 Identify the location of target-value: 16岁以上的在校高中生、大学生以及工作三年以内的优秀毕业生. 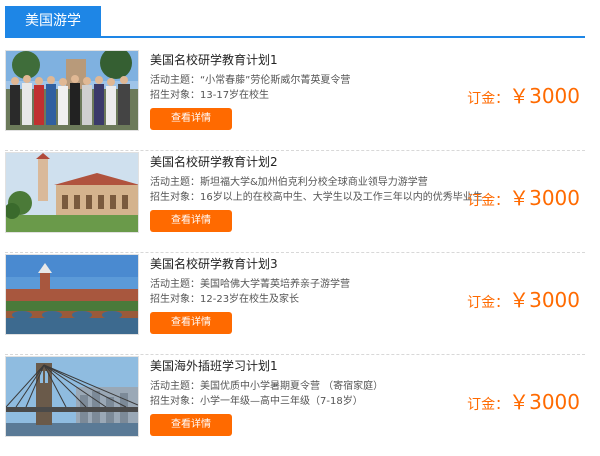
(341, 197).